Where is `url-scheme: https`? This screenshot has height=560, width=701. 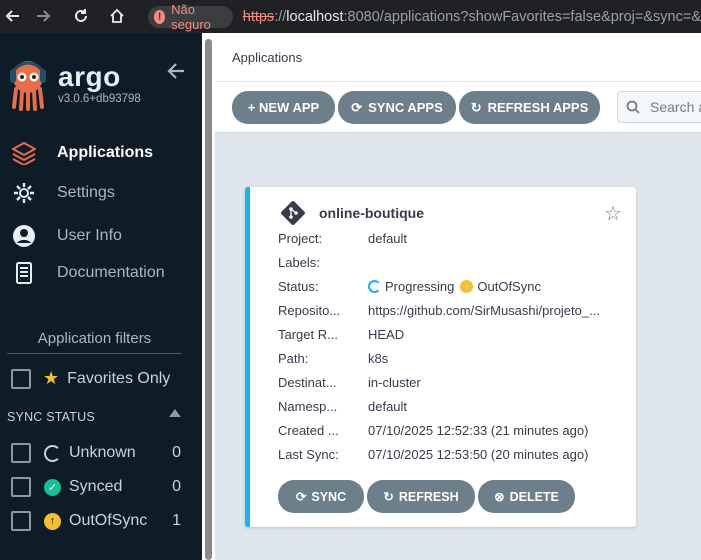 url-scheme: https is located at coordinates (258, 16).